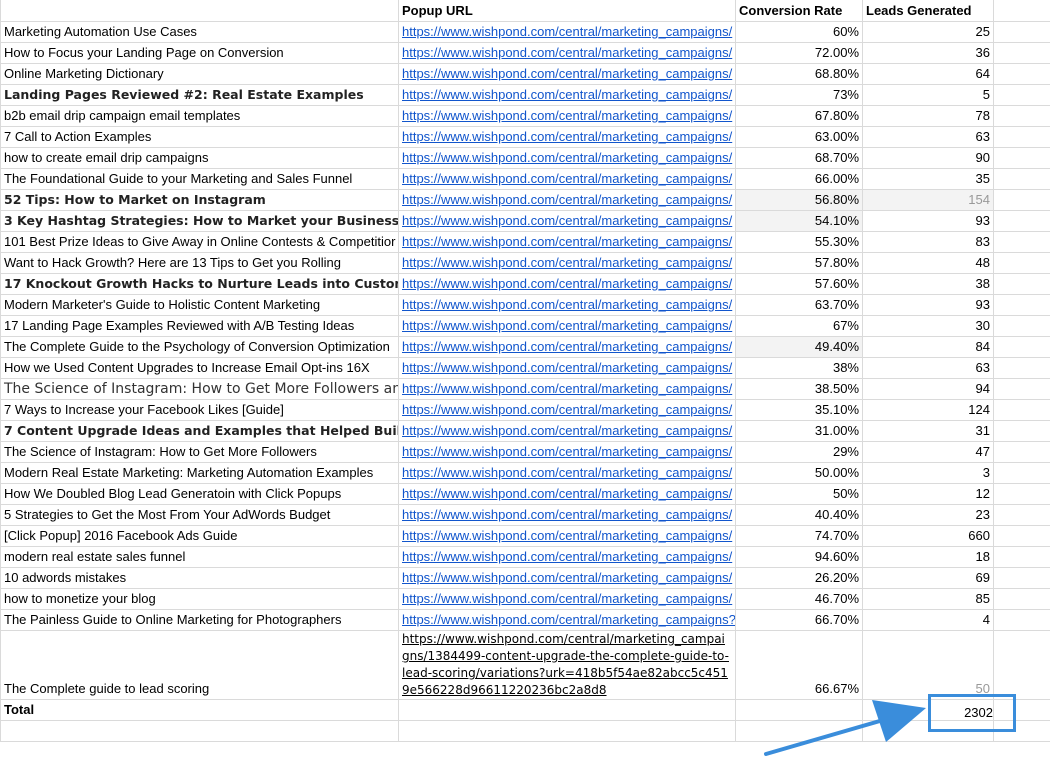 The image size is (1050, 760). Describe the element at coordinates (799, 515) in the screenshot. I see `rate-cell: 40.40%` at that location.